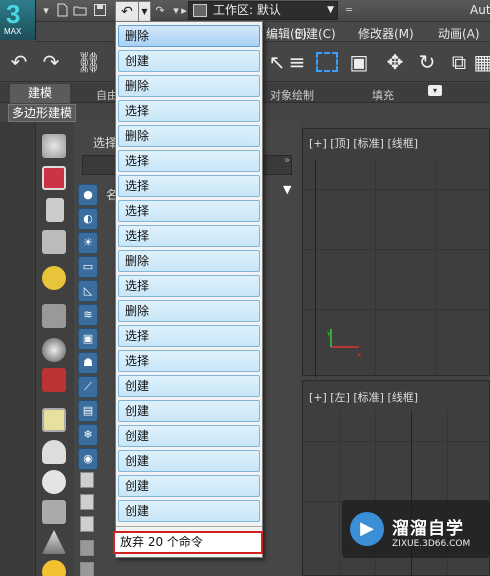 The width and height of the screenshot is (490, 576). What do you see at coordinates (263, 32) in the screenshot?
I see `menu-bar` at bounding box center [263, 32].